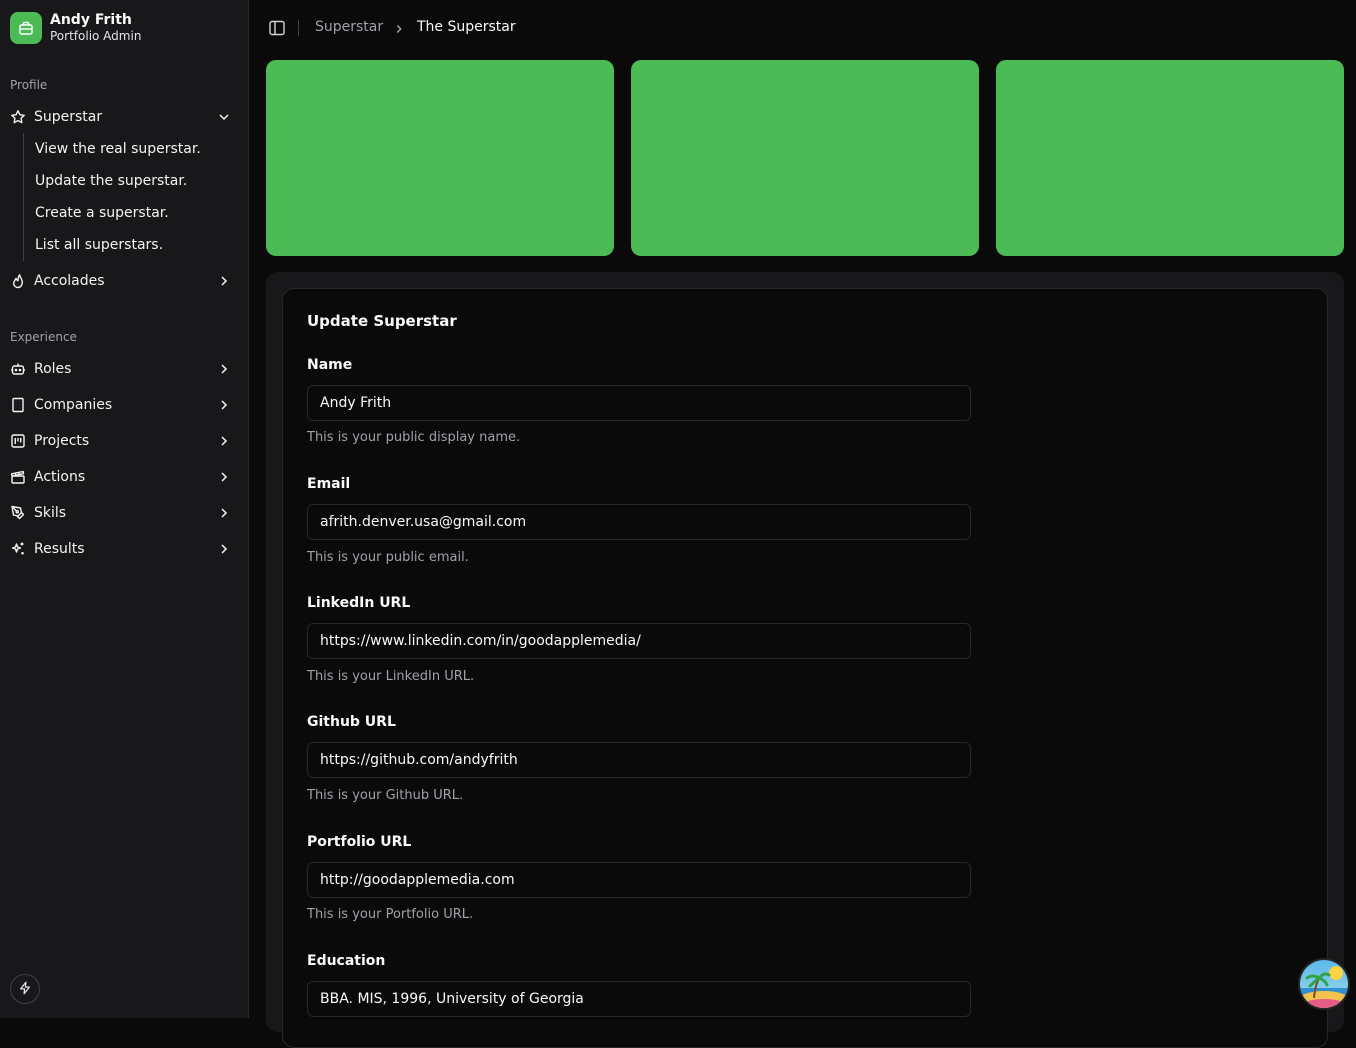  Describe the element at coordinates (639, 880) in the screenshot. I see `portfolio-url-field` at that location.